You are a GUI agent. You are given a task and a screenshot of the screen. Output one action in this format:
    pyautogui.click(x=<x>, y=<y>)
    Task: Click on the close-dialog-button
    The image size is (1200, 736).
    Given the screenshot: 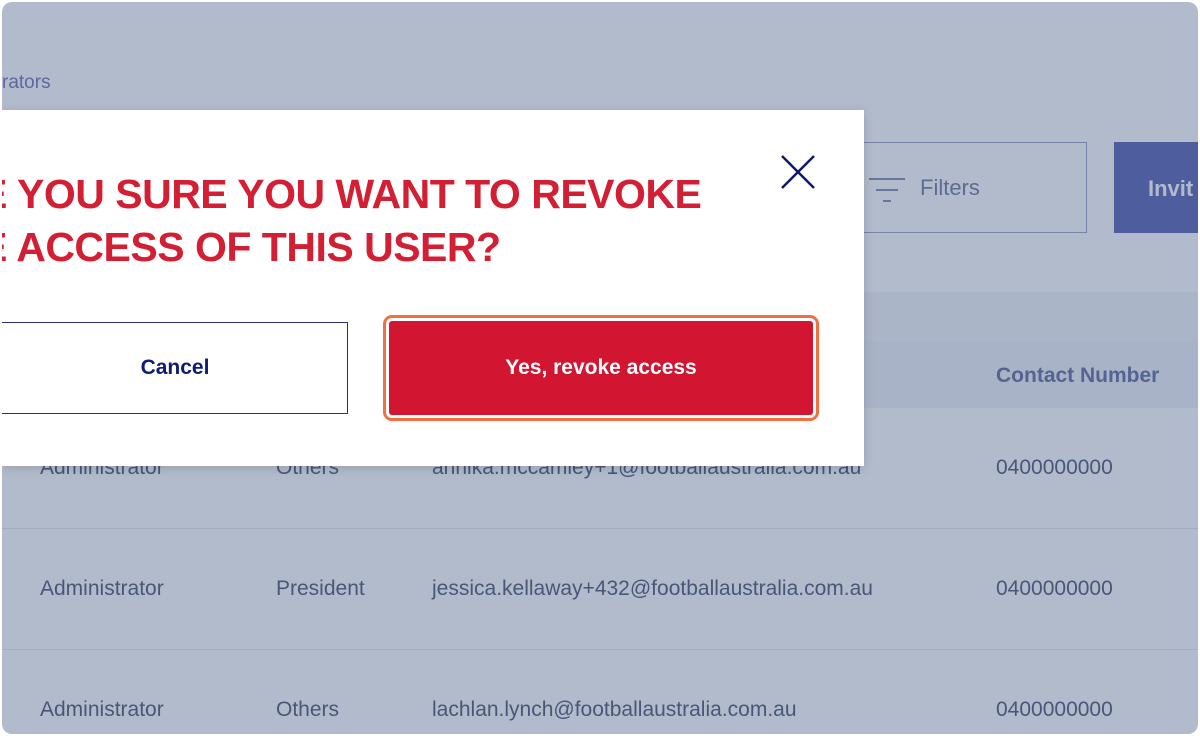 What is the action you would take?
    pyautogui.click(x=798, y=172)
    